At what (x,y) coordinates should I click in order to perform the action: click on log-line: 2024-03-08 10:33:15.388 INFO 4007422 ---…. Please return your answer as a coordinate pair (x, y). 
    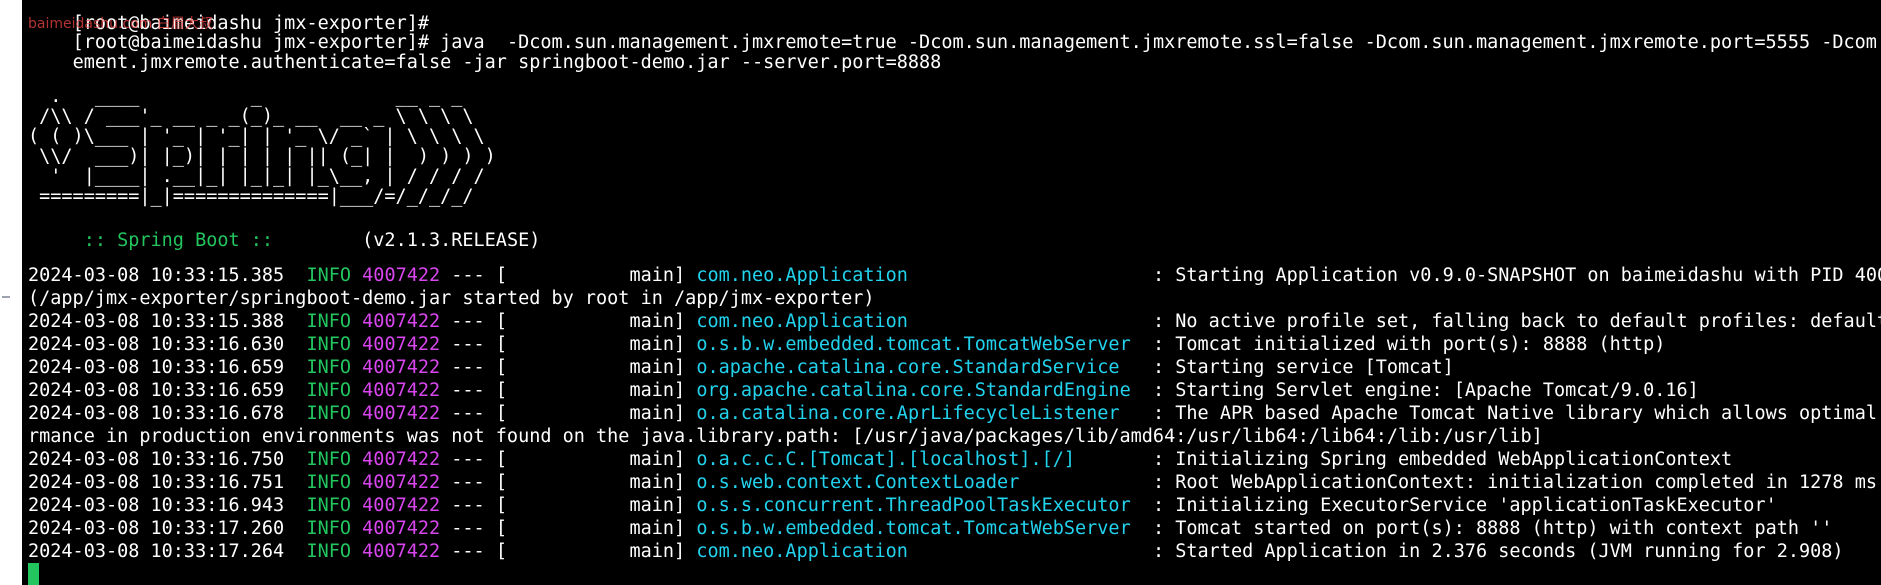
    Looking at the image, I should click on (954, 321).